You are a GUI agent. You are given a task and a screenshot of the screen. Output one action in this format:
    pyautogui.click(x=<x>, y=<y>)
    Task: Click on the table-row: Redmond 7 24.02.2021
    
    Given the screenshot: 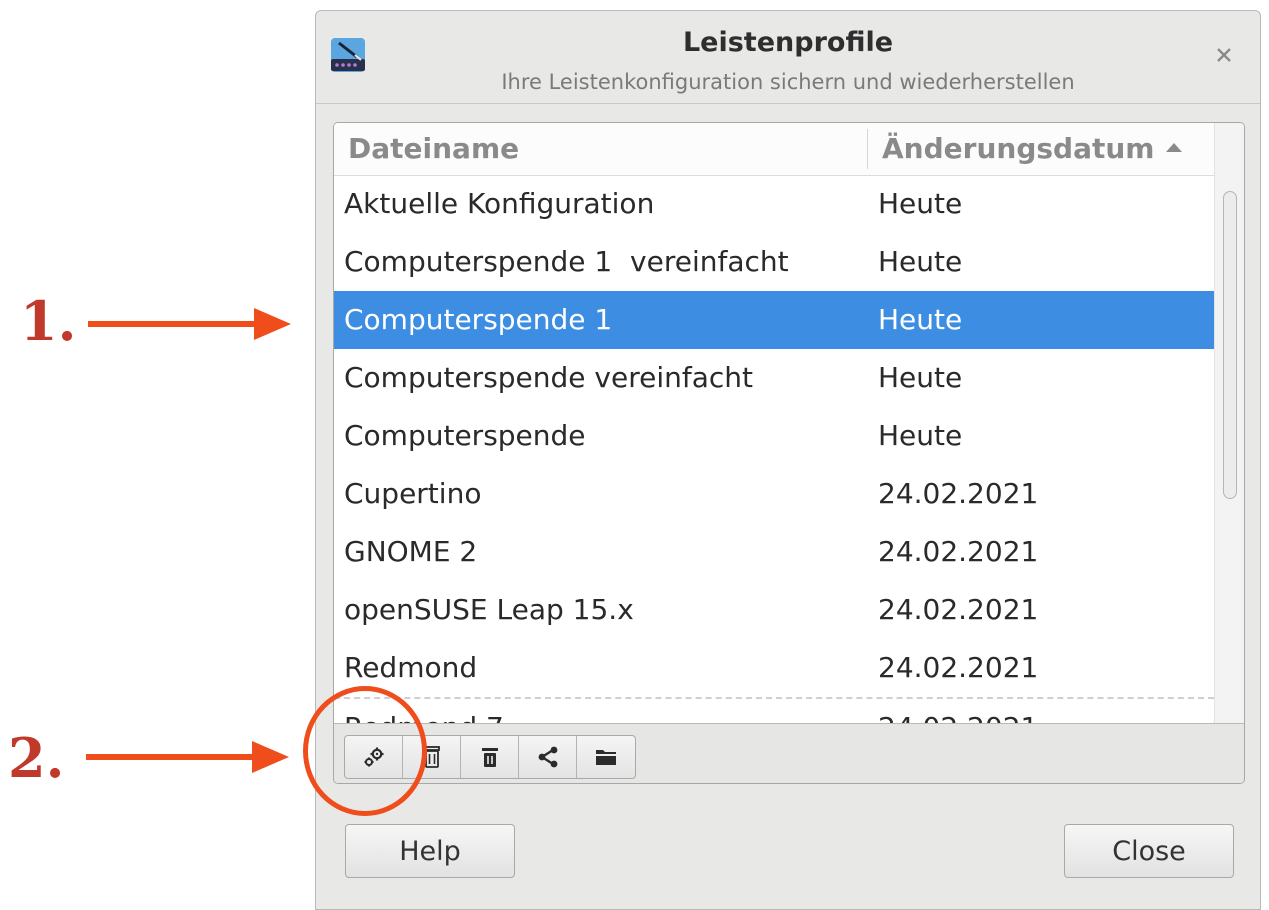 What is the action you would take?
    pyautogui.click(x=774, y=710)
    